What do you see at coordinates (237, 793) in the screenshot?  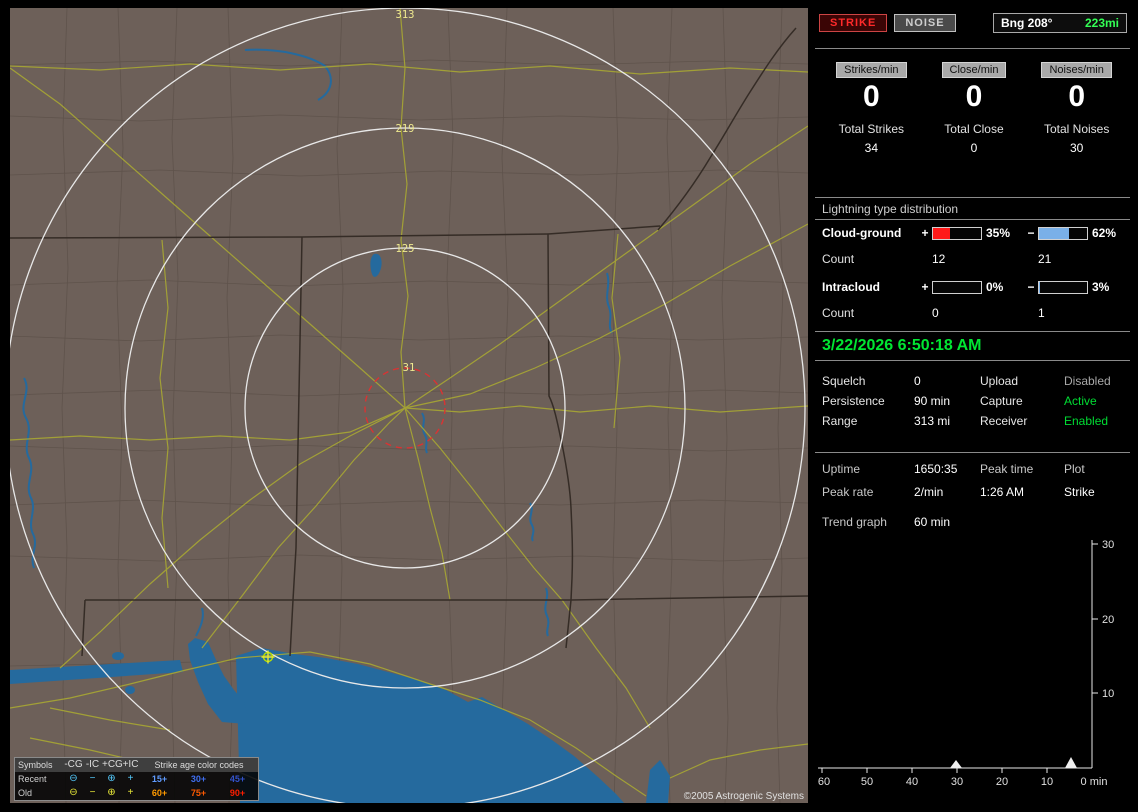 I see `age-code-90: 90+` at bounding box center [237, 793].